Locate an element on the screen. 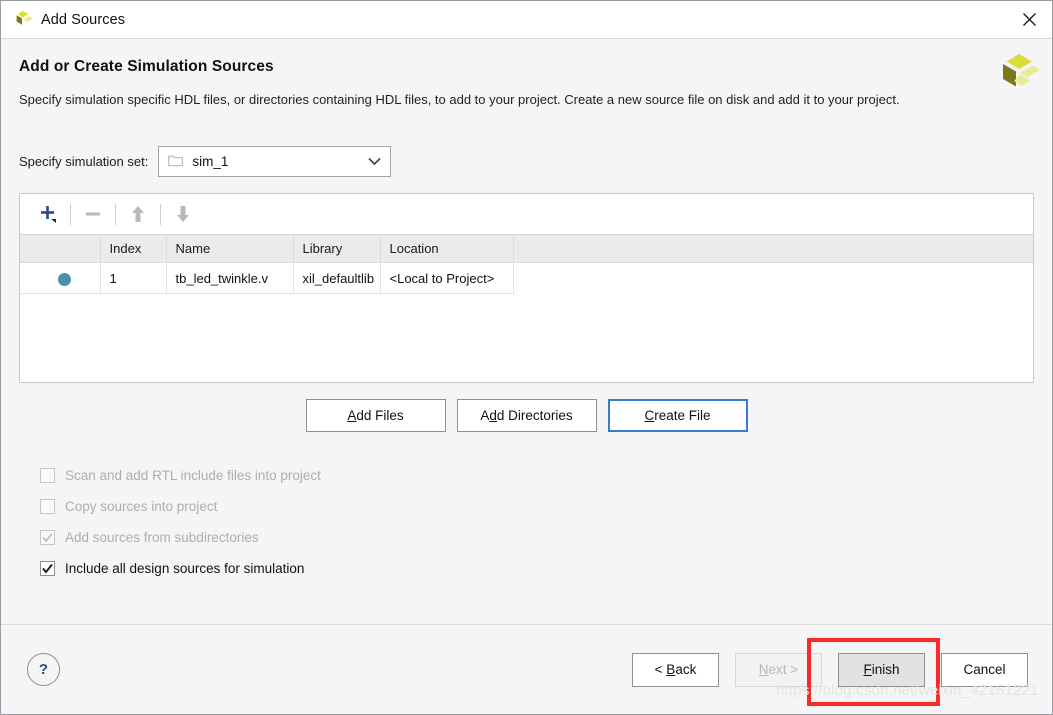 The width and height of the screenshot is (1053, 715). page-title: Add or Create Simulation Sources is located at coordinates (146, 66).